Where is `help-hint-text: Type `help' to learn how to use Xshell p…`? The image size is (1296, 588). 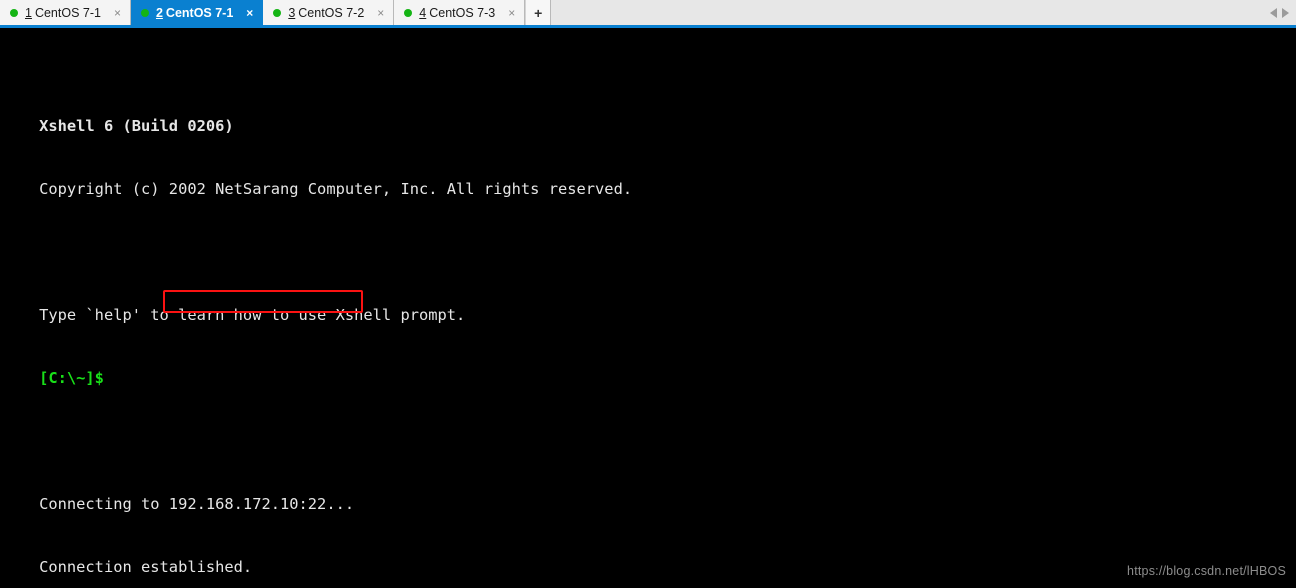
help-hint-text: Type `help' to learn how to use Xshell p… is located at coordinates (252, 315).